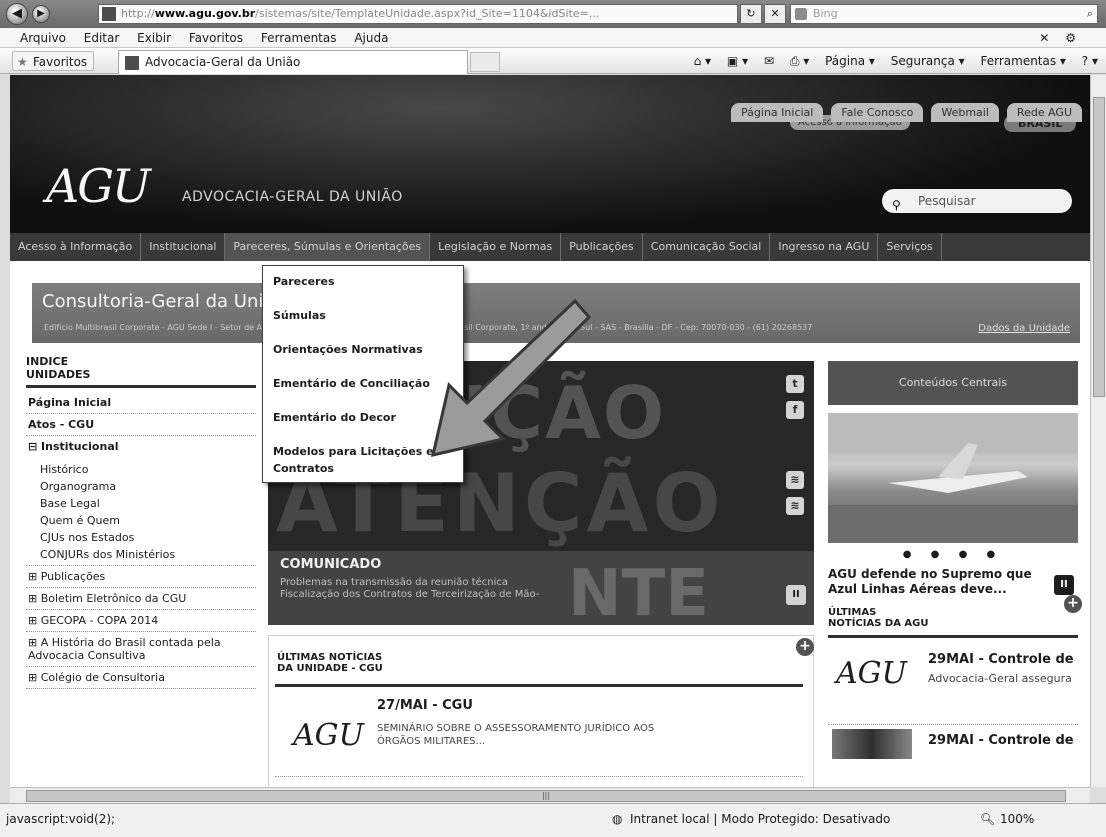 This screenshot has height=837, width=1106. Describe the element at coordinates (910, 247) in the screenshot. I see `nav-servicos: Serviços` at that location.